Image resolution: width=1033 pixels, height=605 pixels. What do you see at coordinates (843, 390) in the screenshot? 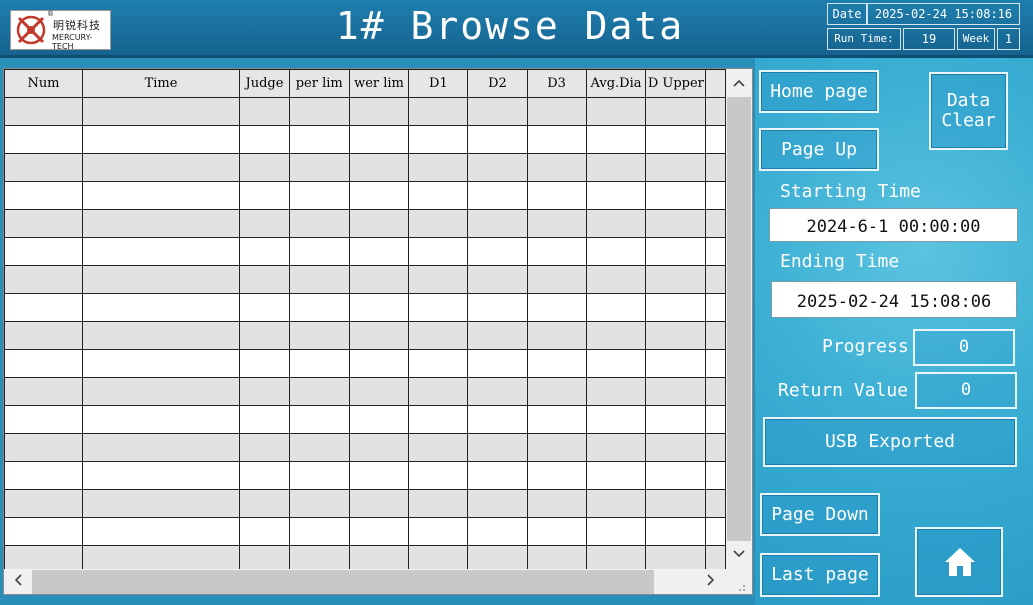
I see `return-value-label: Return Value` at bounding box center [843, 390].